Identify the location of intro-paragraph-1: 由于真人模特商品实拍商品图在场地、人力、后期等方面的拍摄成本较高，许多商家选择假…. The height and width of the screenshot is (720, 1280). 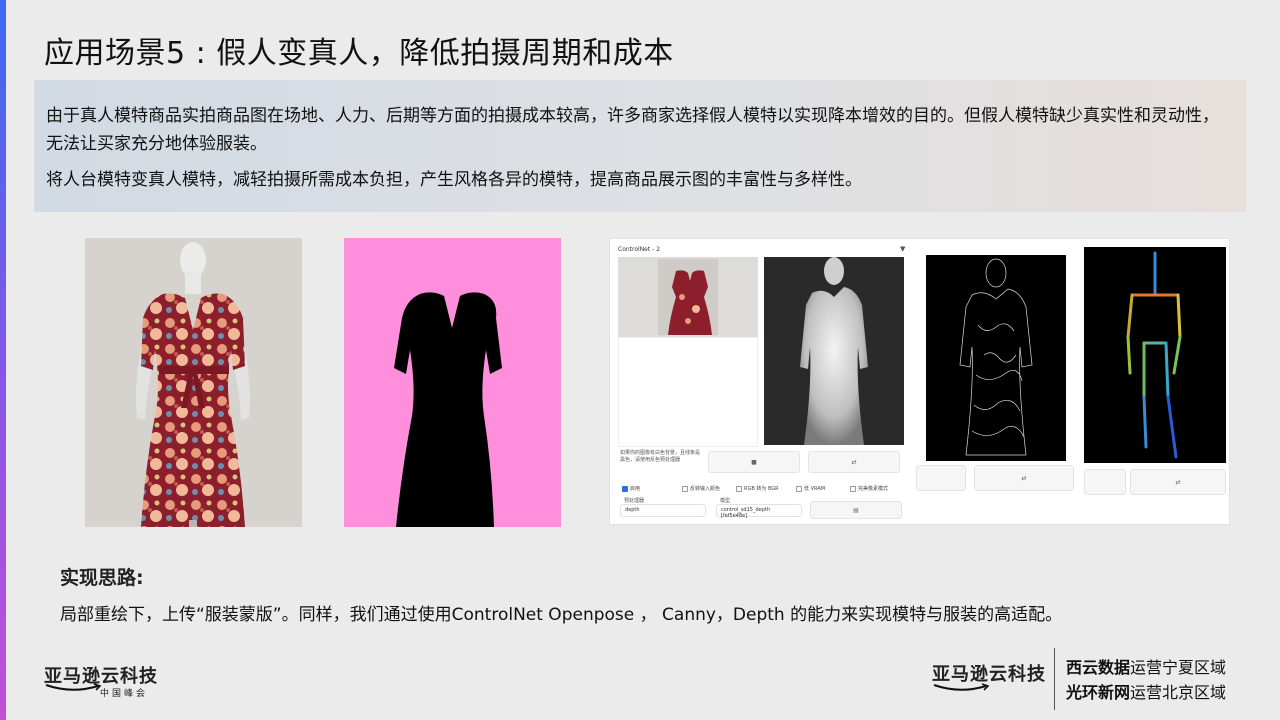
(632, 130).